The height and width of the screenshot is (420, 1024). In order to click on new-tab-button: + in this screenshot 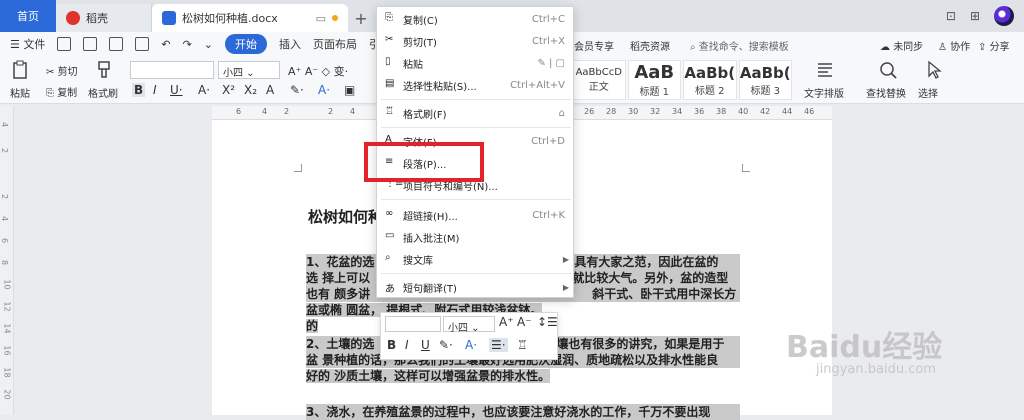, I will do `click(361, 18)`.